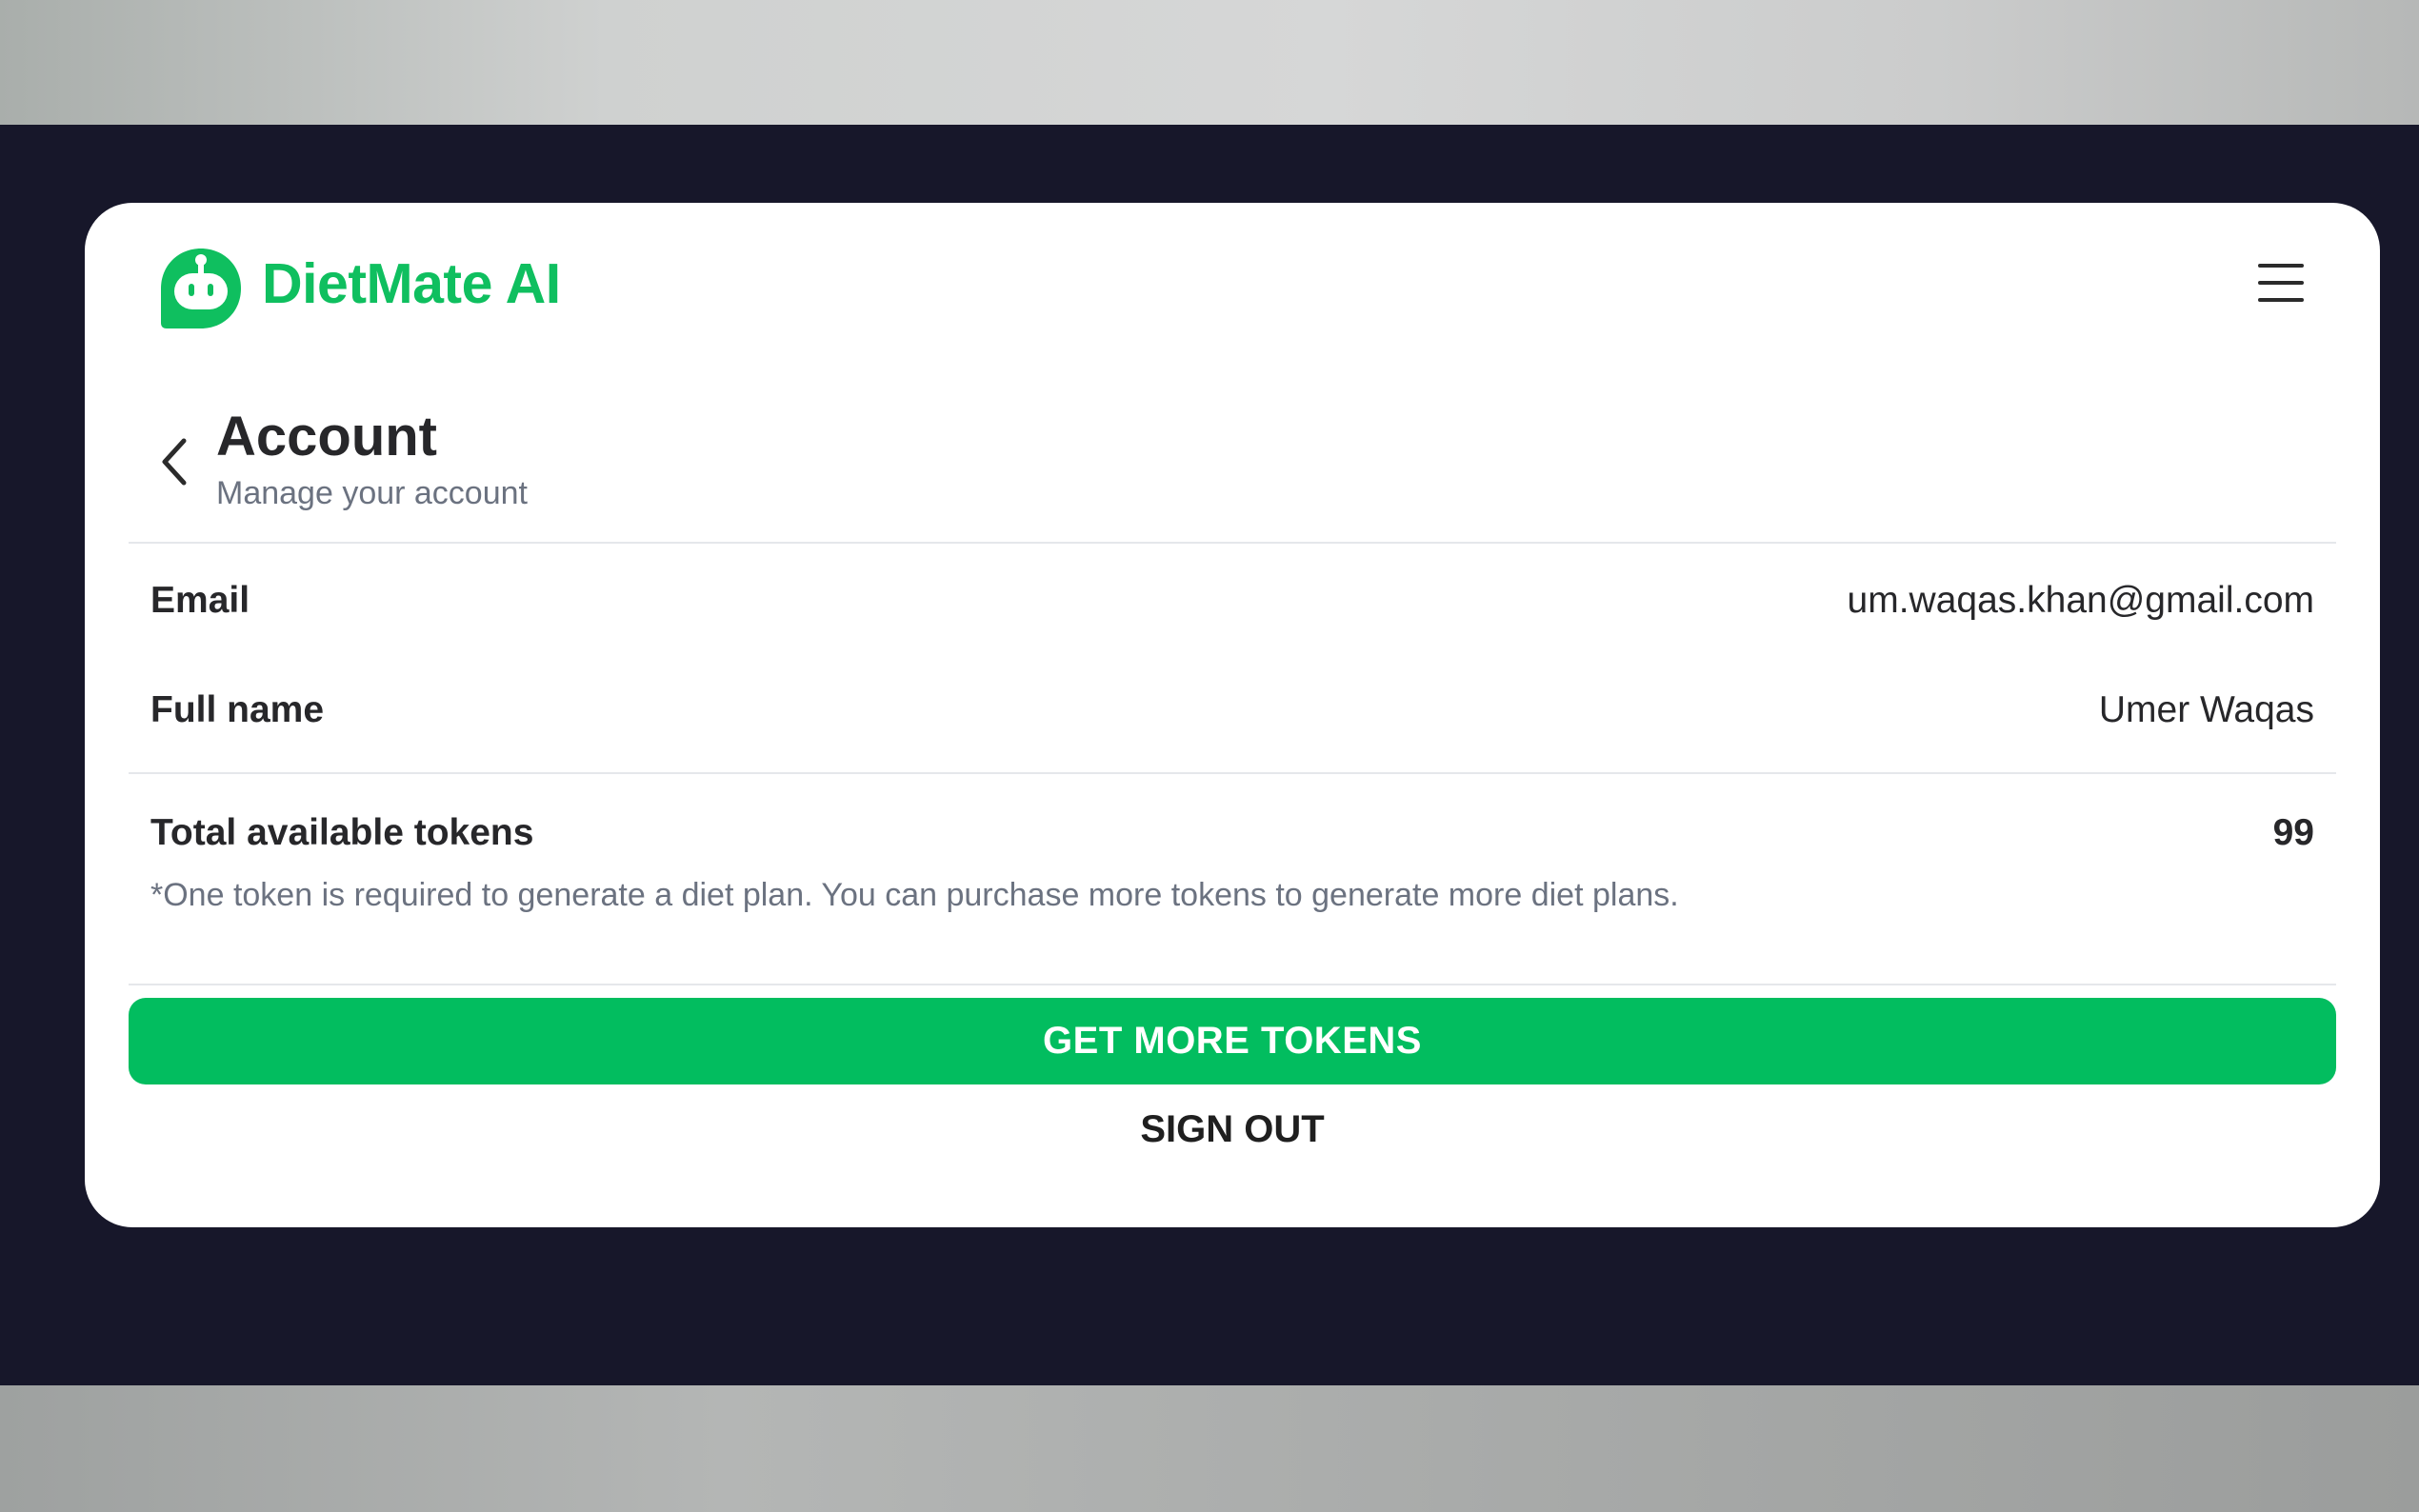  I want to click on app-logo-text: DietMate AI, so click(411, 283).